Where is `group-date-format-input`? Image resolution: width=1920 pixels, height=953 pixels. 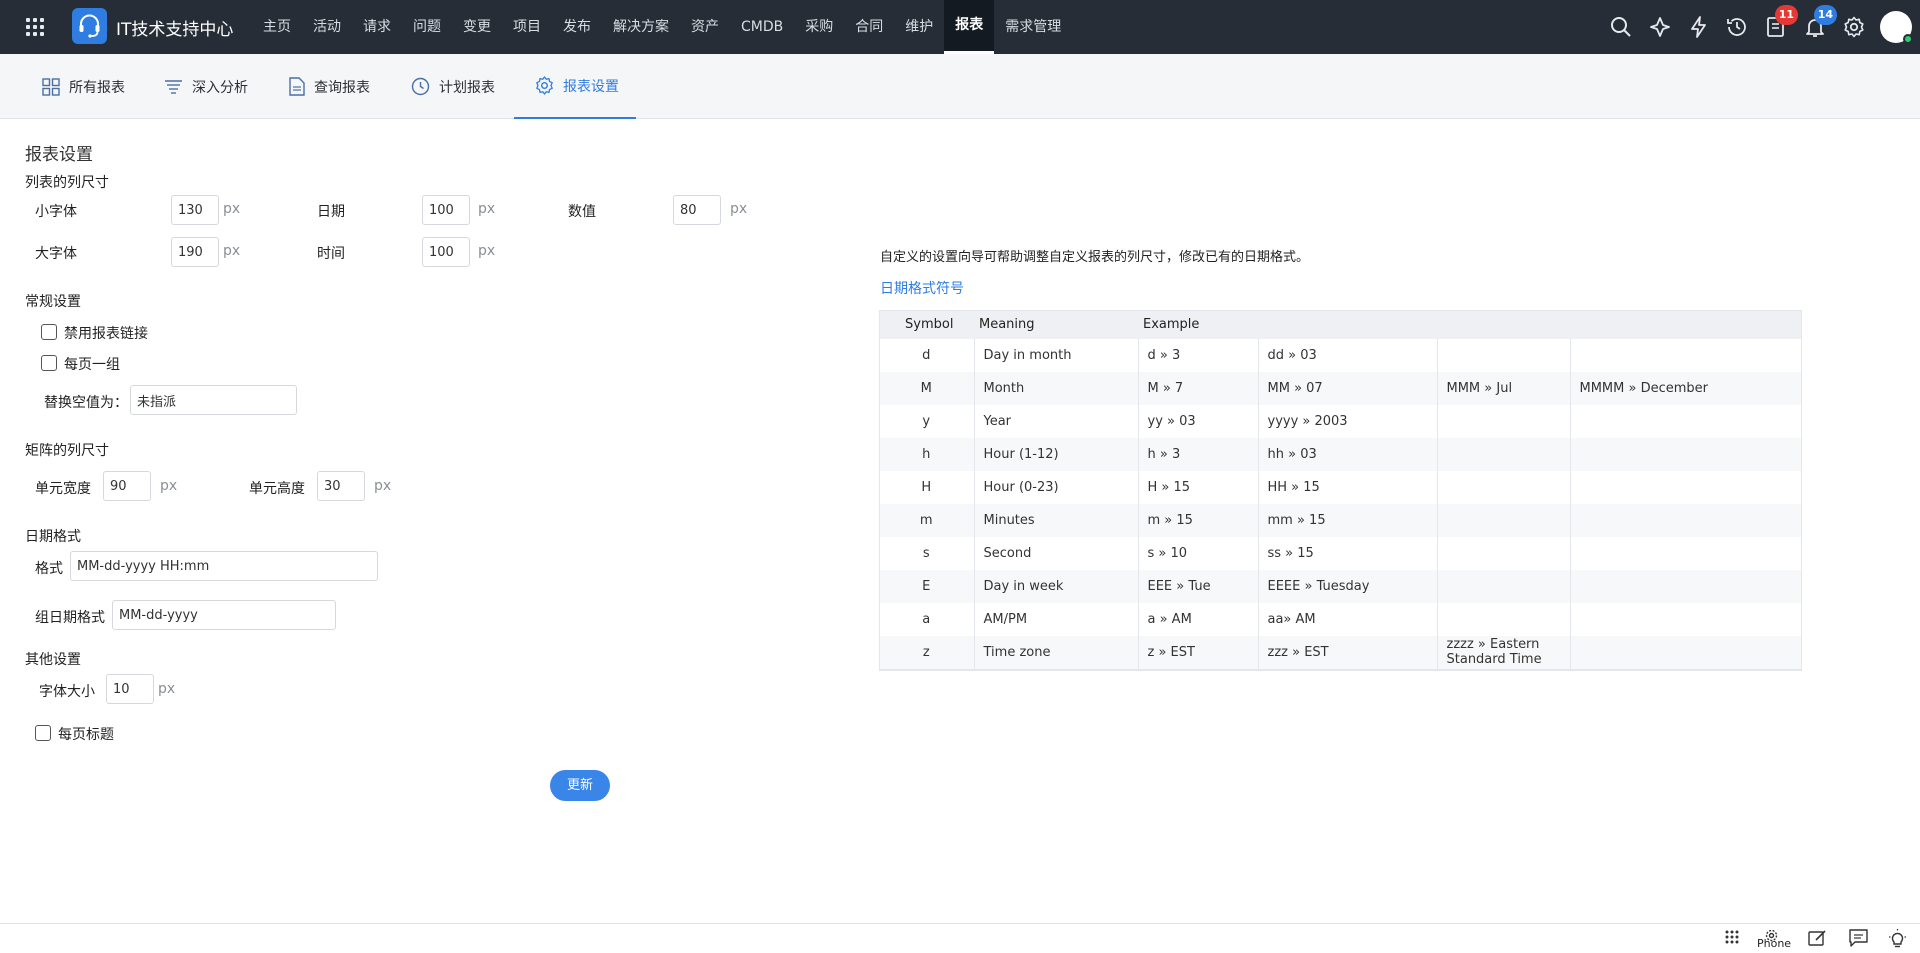 group-date-format-input is located at coordinates (224, 615).